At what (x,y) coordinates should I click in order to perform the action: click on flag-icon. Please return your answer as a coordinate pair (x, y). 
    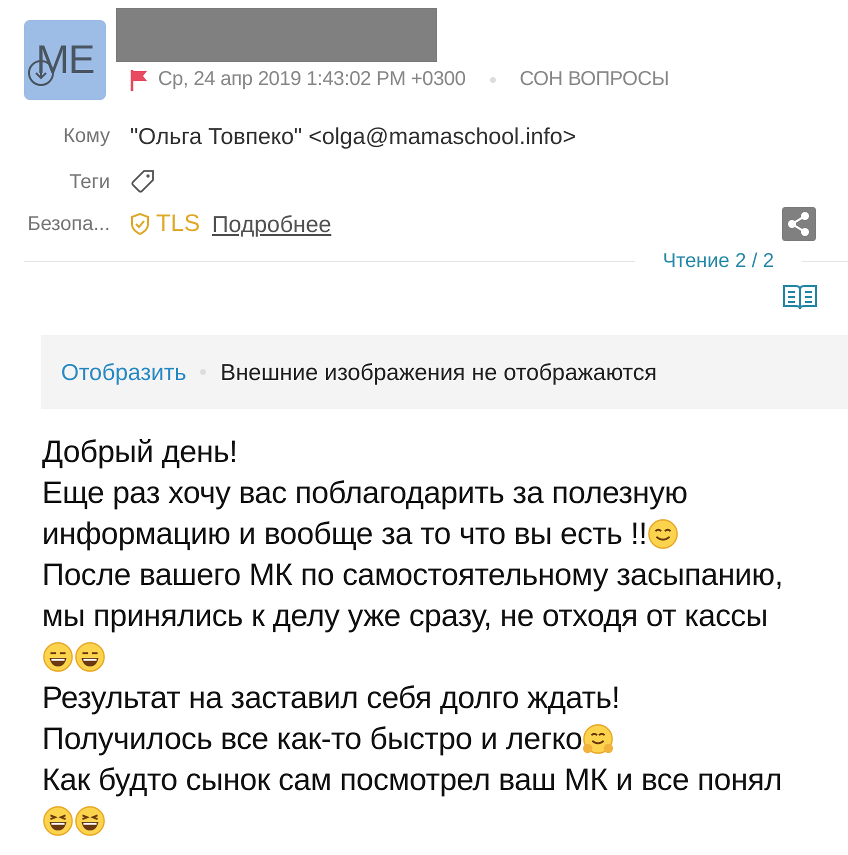
    Looking at the image, I should click on (139, 79).